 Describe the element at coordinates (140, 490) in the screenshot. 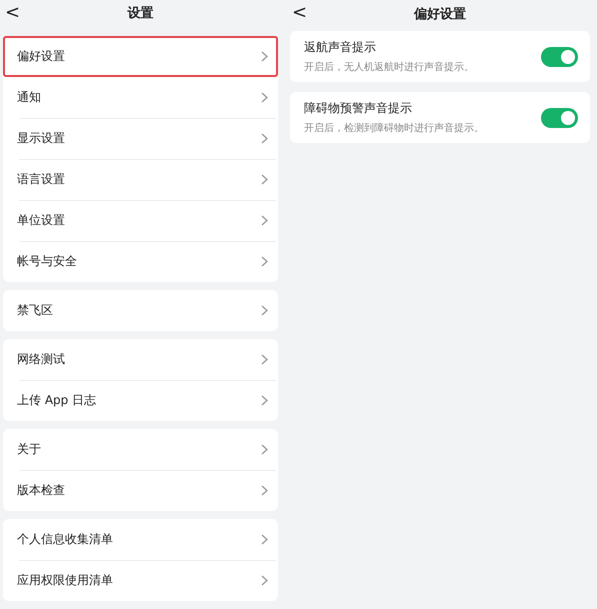

I see `settings-item: 版本检查` at that location.